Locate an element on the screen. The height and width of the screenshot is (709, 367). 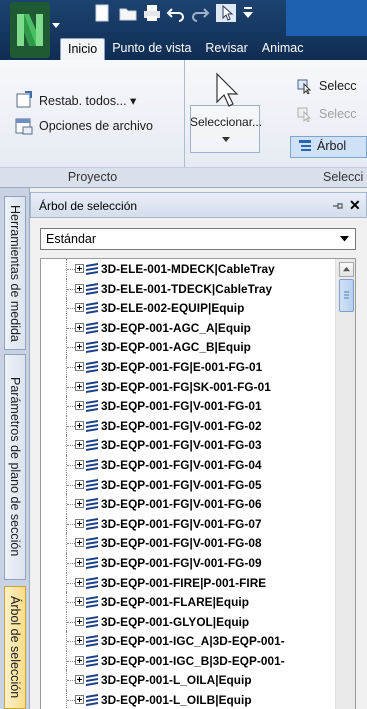
open-folder-icon is located at coordinates (128, 13).